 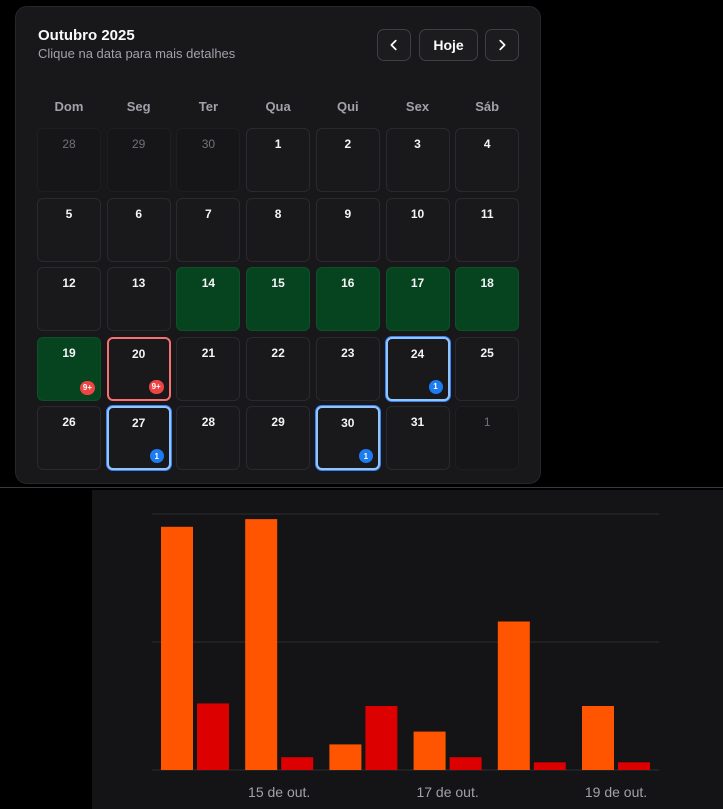 I want to click on day-number: 15, so click(x=278, y=283).